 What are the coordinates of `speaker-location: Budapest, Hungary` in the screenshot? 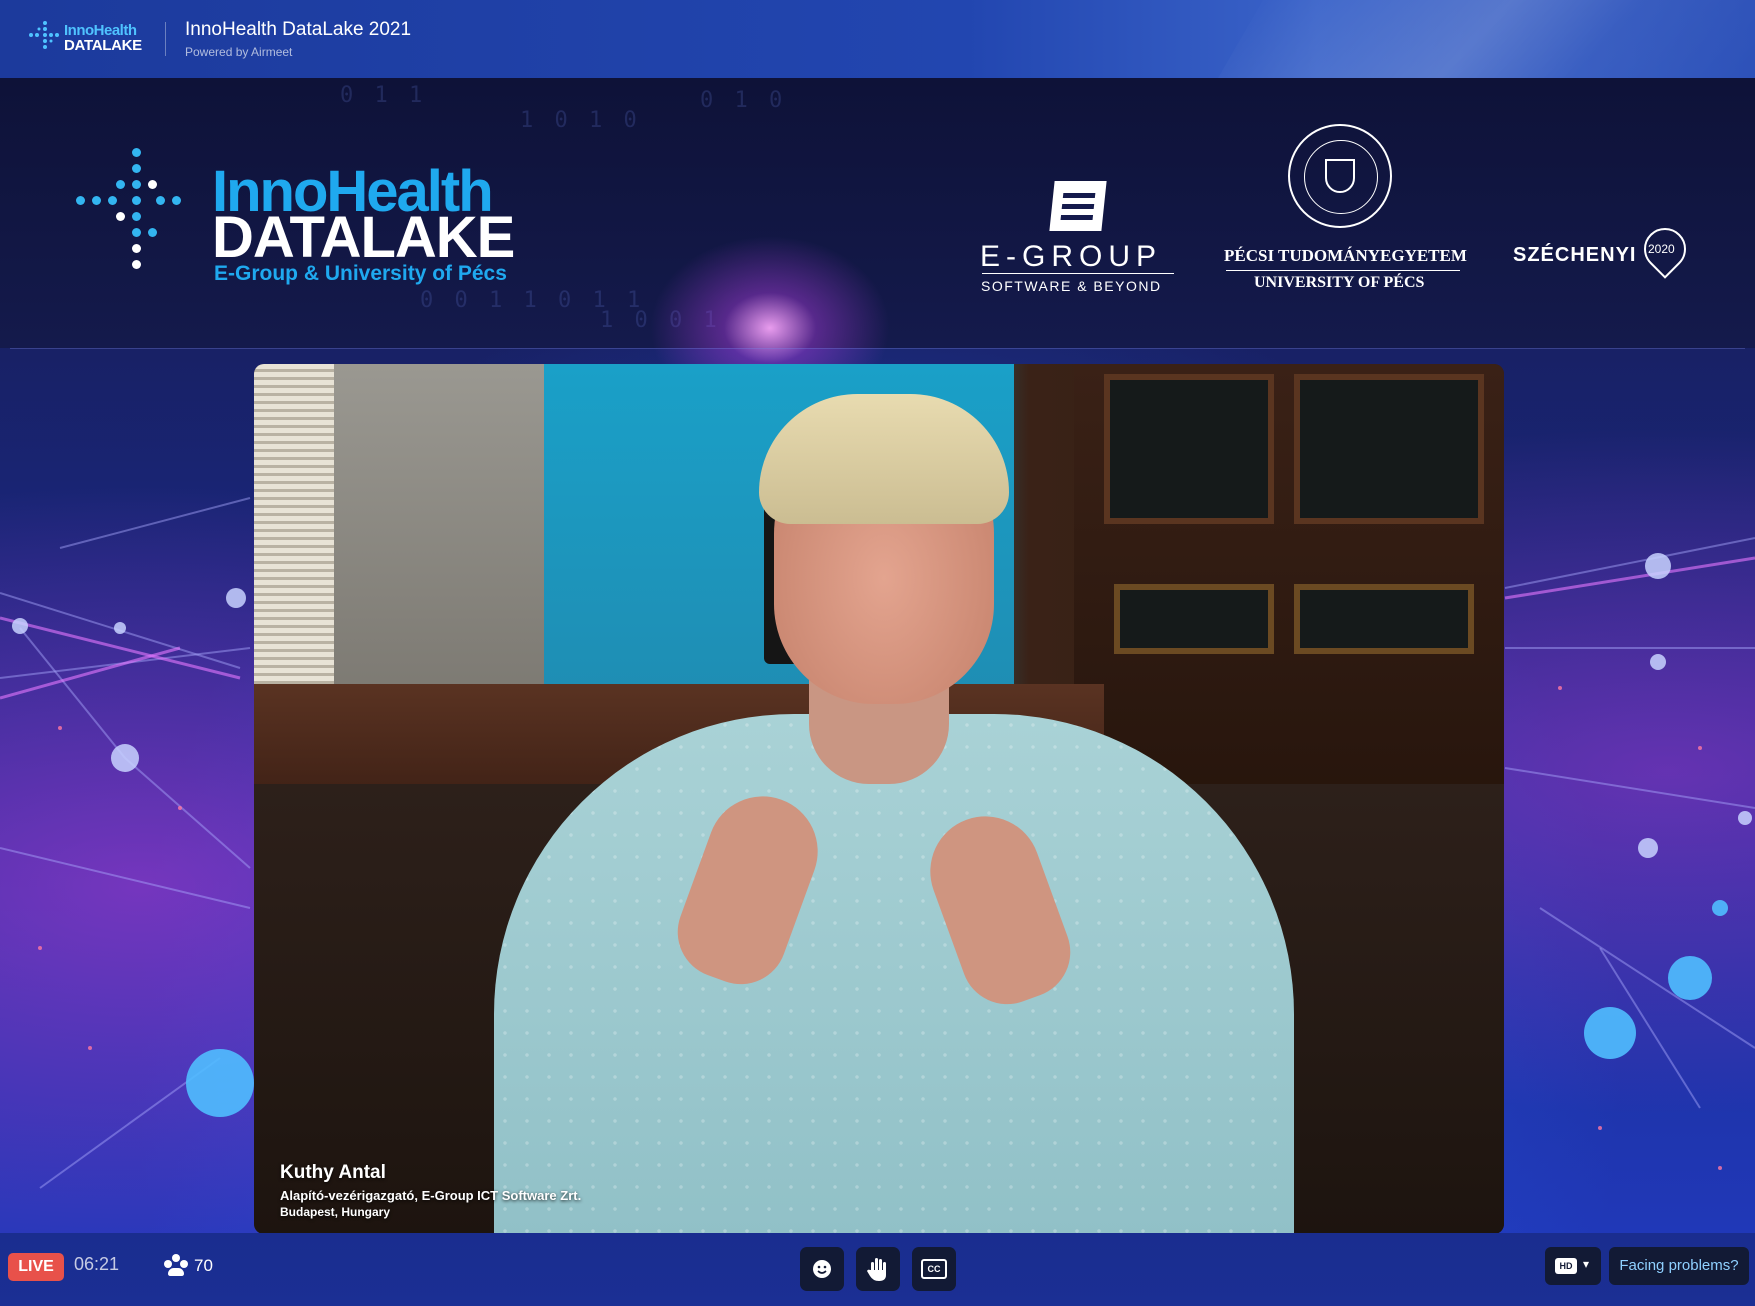 It's located at (335, 1212).